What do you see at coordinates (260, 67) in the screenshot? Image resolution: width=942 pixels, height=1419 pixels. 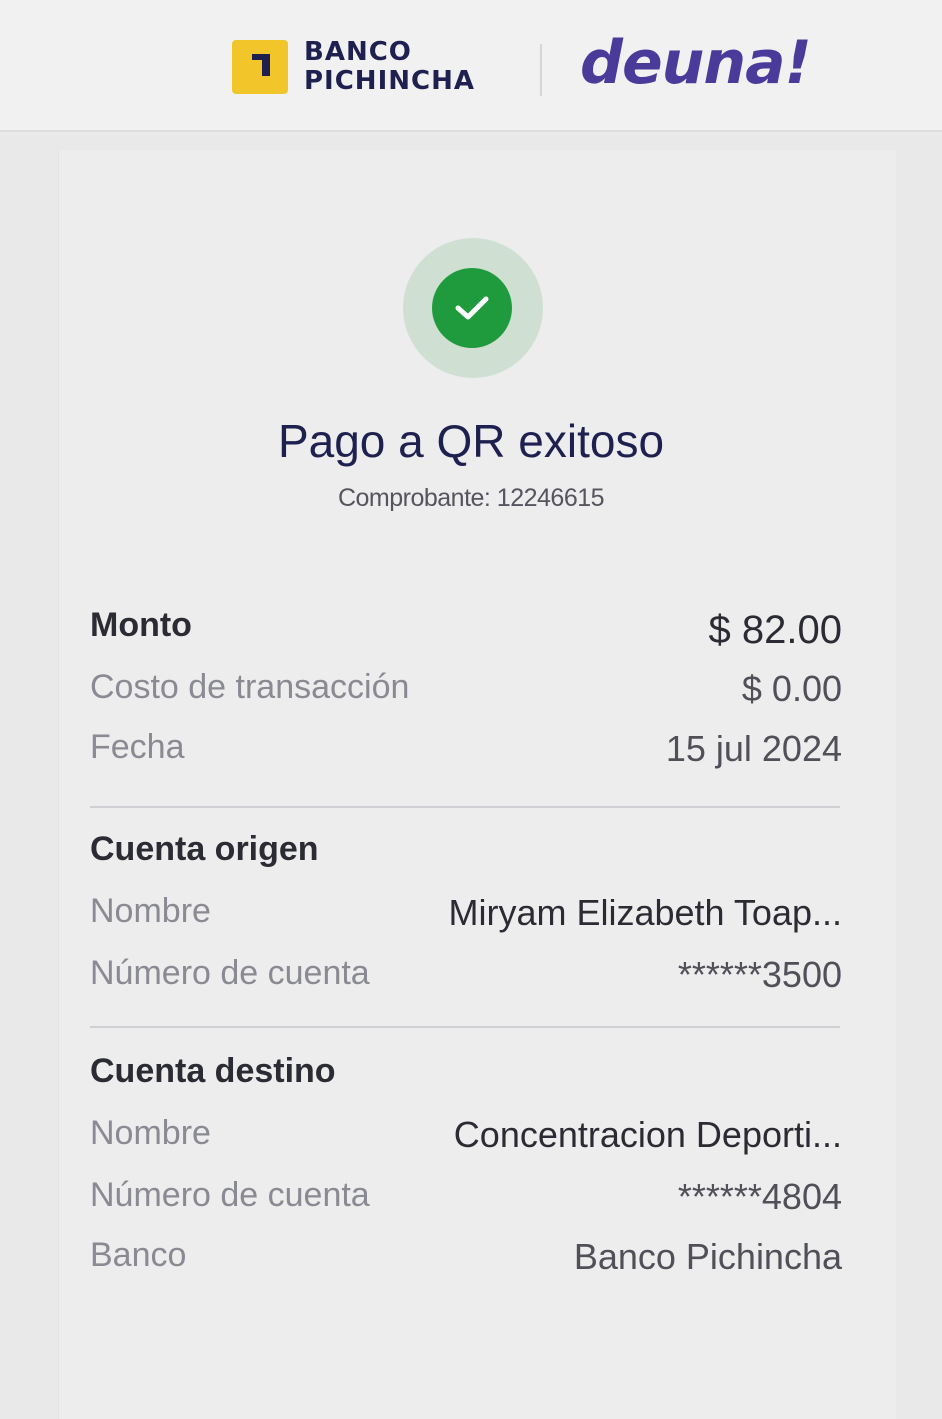 I see `banco-pichincha-logo-icon` at bounding box center [260, 67].